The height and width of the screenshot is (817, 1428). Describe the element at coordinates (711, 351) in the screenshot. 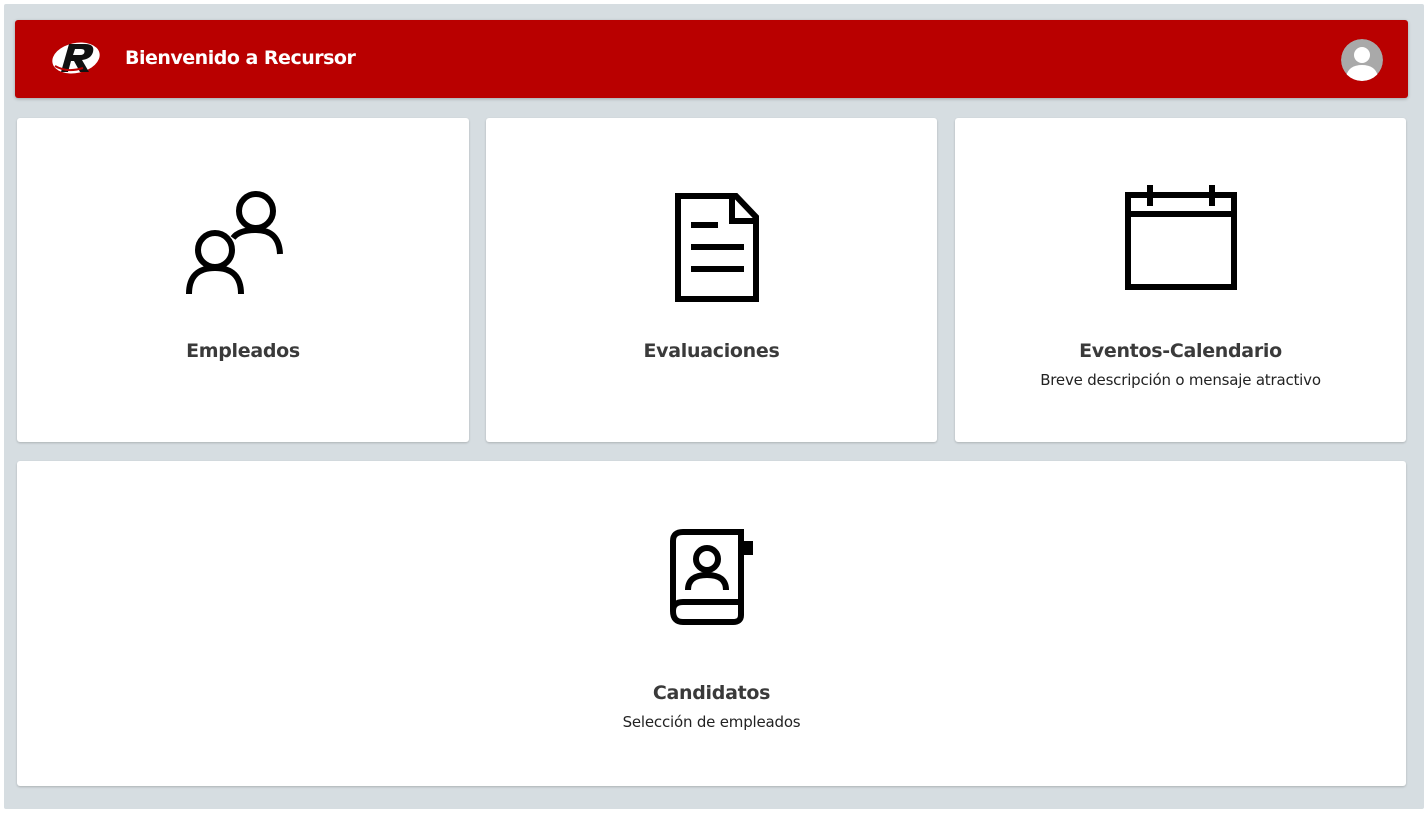

I see `card-title: Evaluaciones` at that location.